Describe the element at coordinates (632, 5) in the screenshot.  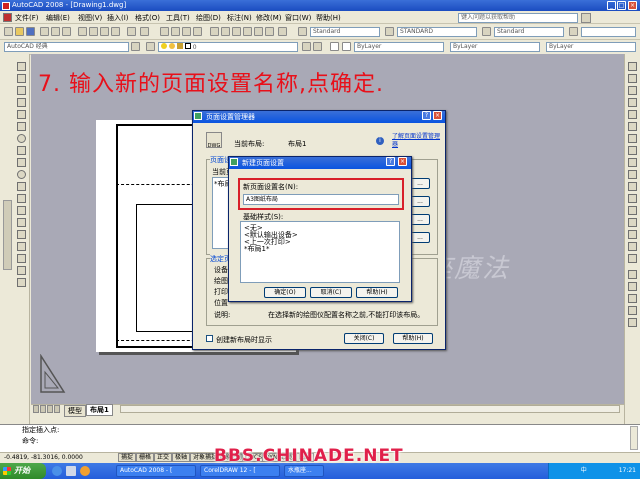
I see `close-icon: ×` at that location.